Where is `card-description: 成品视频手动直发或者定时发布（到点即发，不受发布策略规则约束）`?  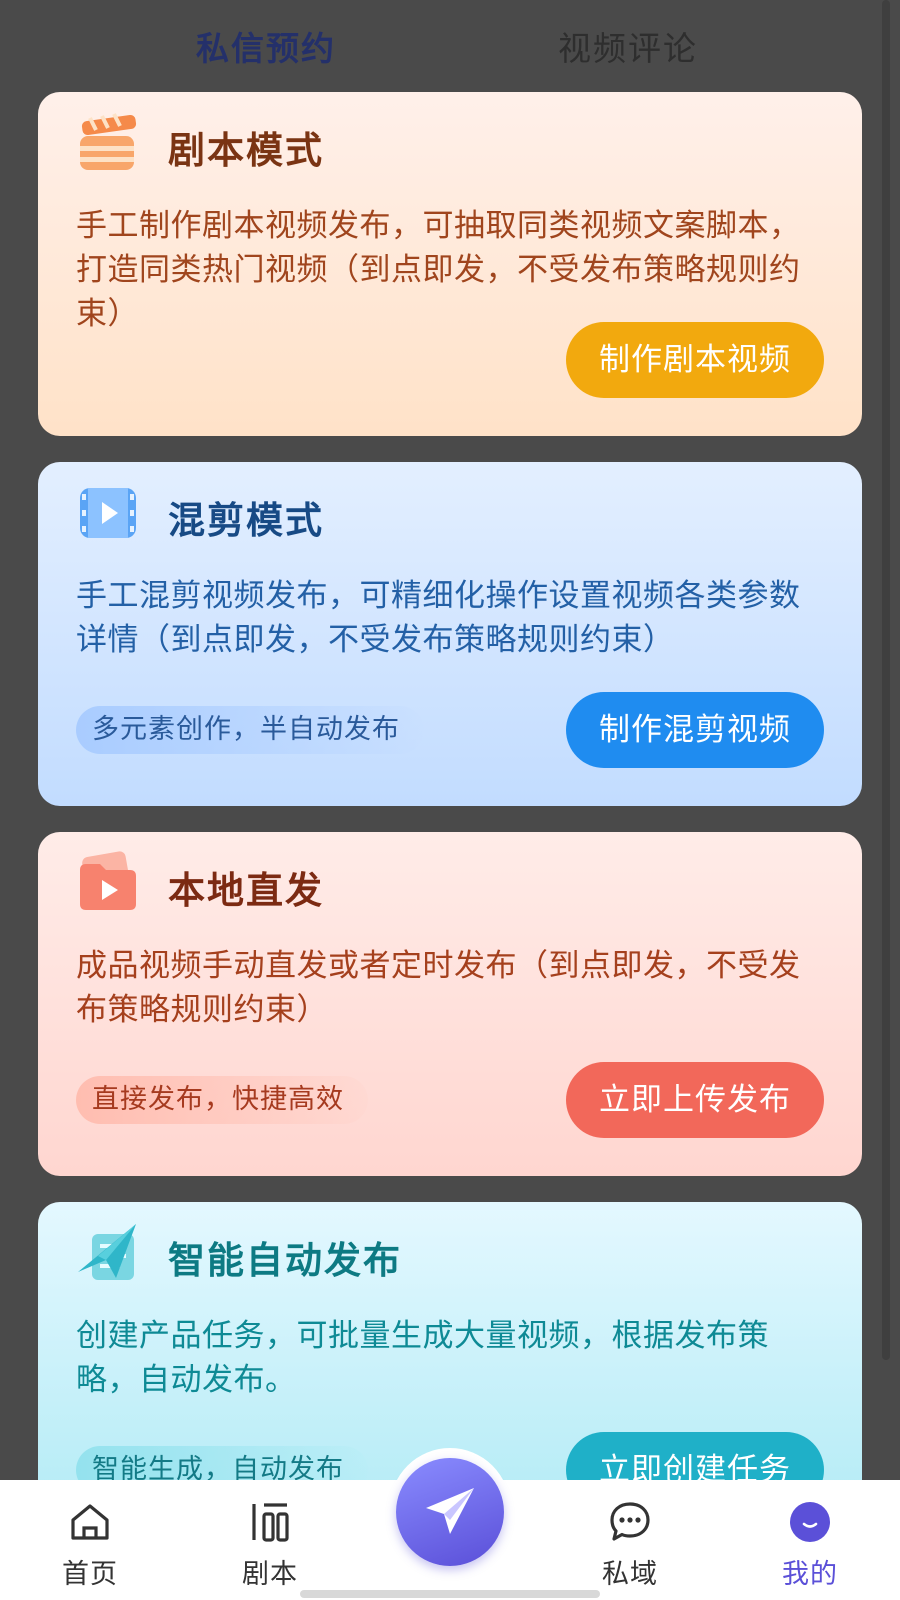 card-description: 成品视频手动直发或者定时发布（到点即发，不受发布策略规则约束） is located at coordinates (438, 988).